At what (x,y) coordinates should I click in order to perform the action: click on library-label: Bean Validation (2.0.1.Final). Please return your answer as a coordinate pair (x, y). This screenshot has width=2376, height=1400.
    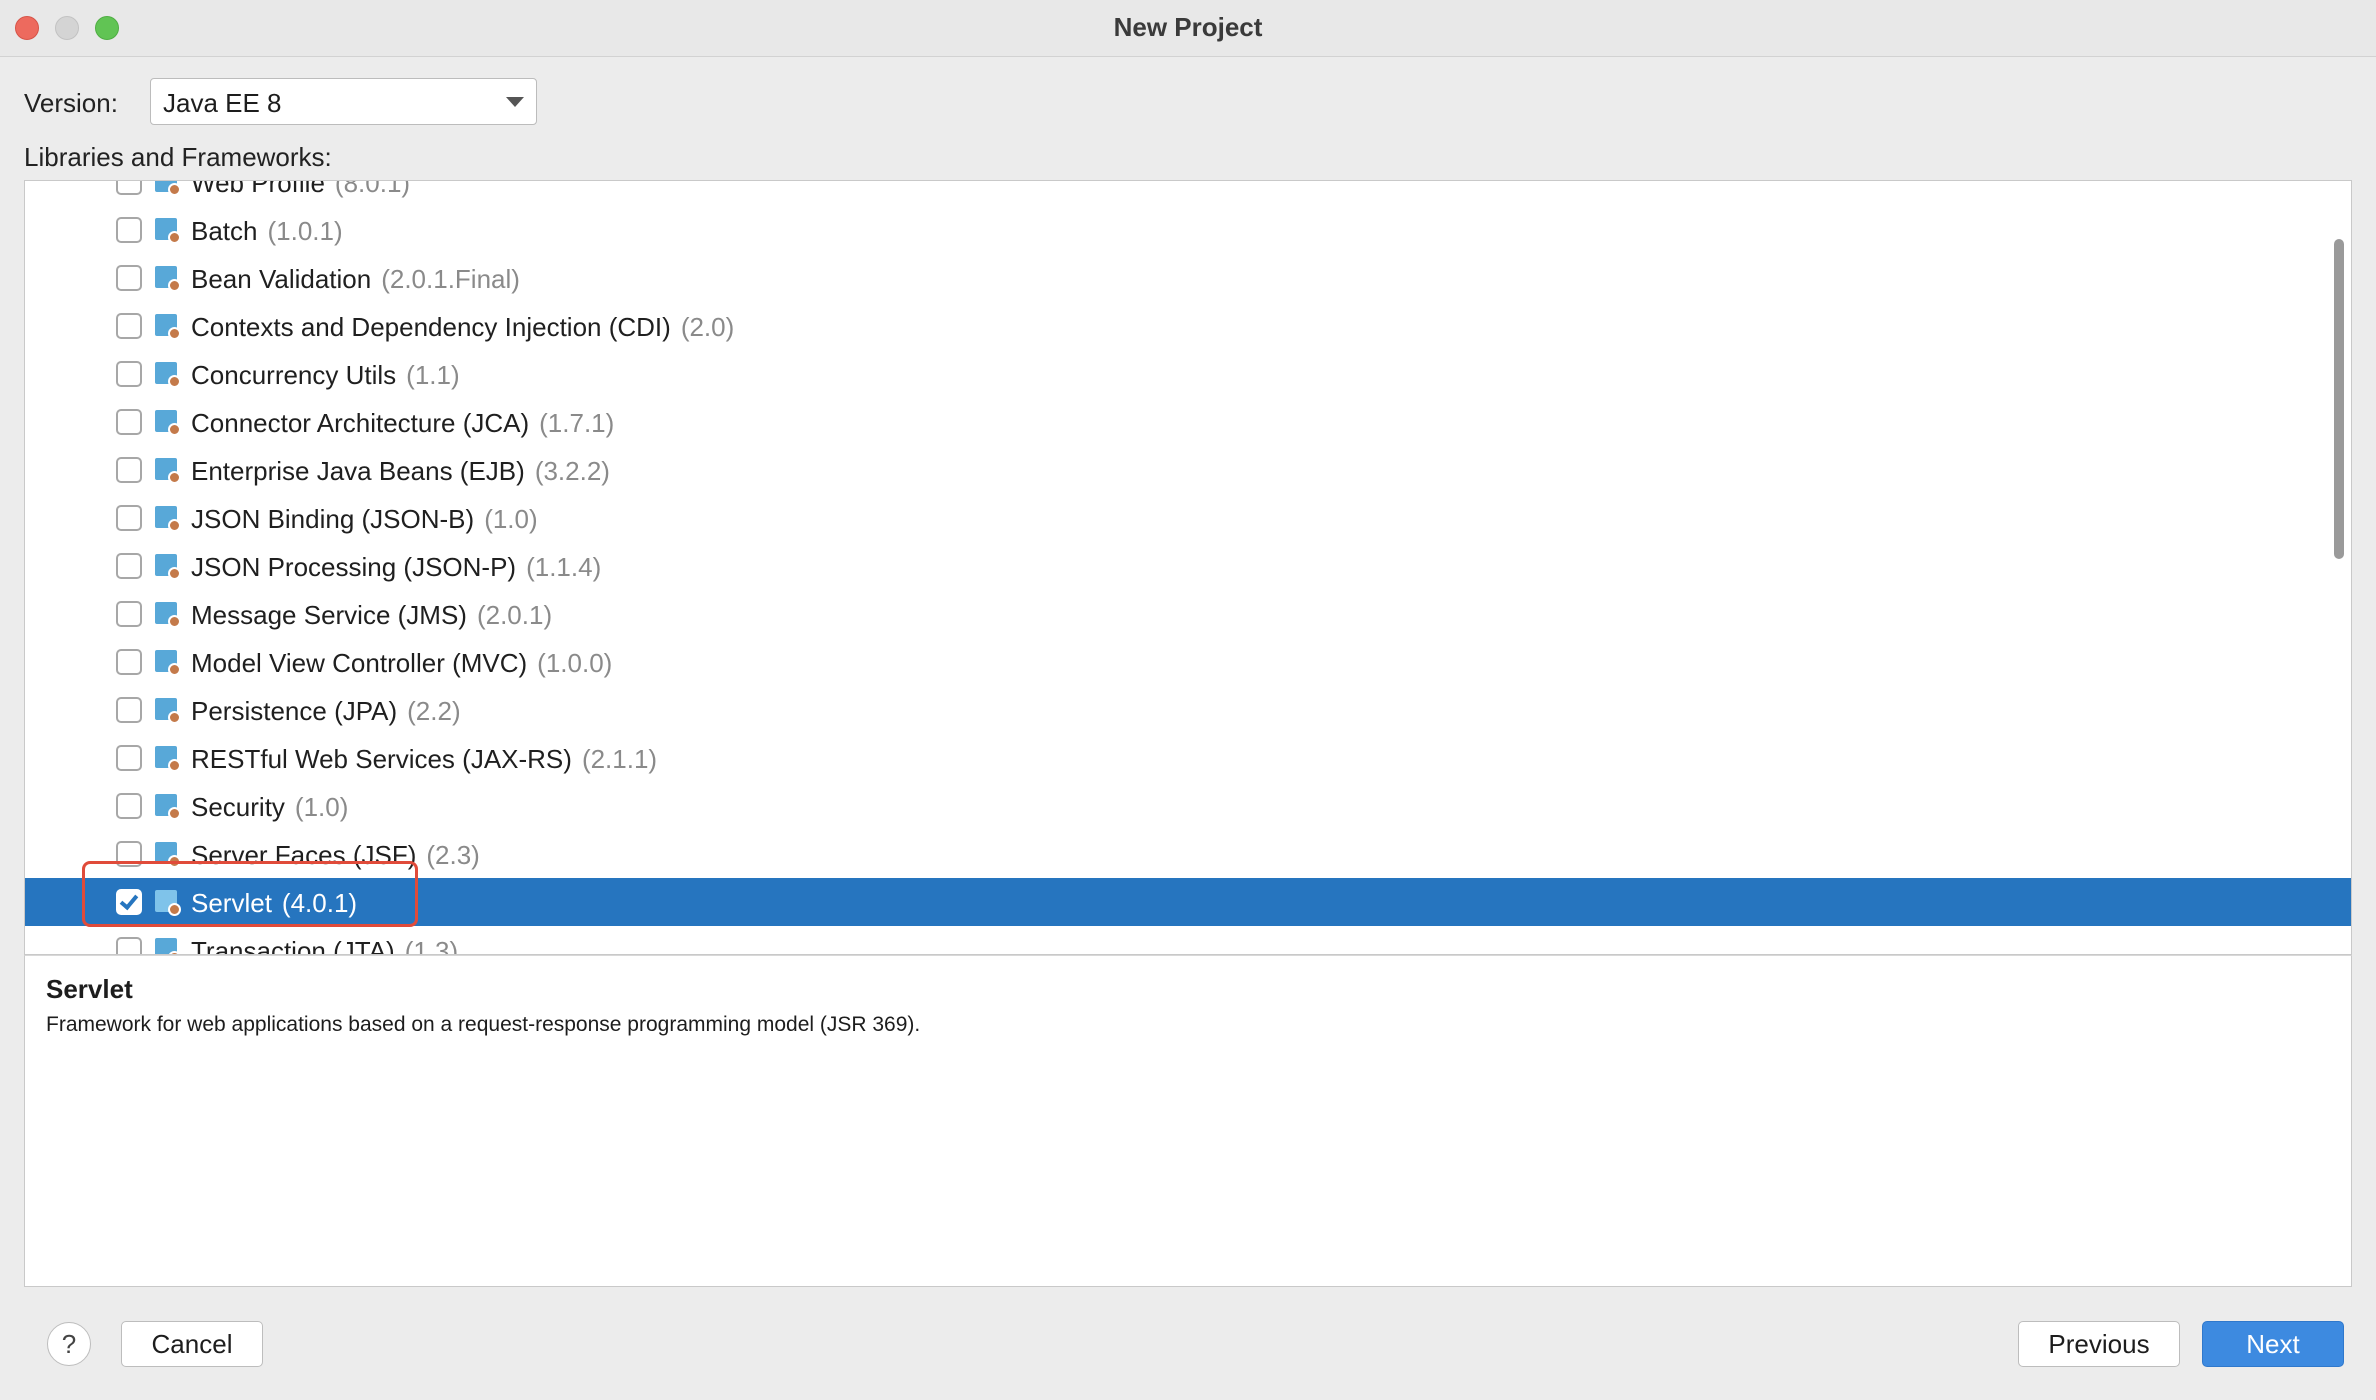
    Looking at the image, I should click on (355, 279).